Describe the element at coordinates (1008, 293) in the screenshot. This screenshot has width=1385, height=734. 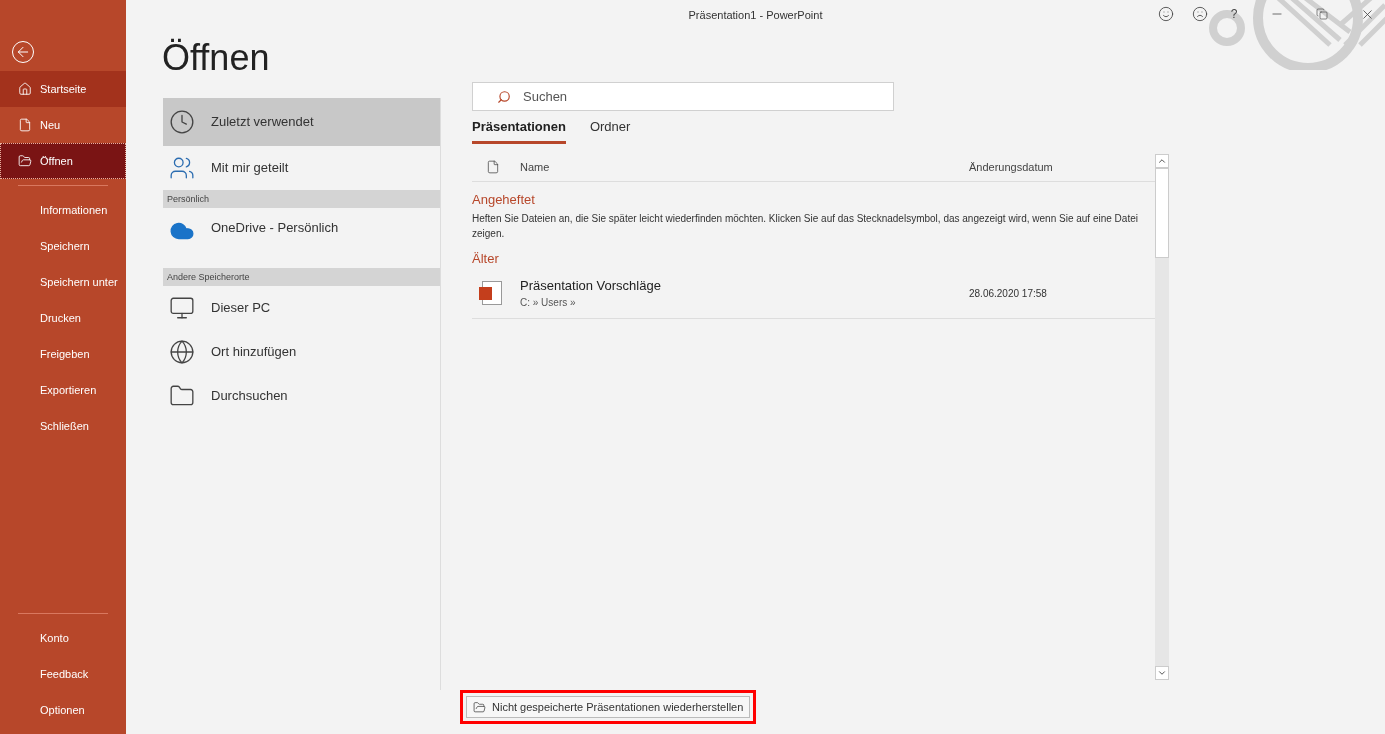
I see `file-date: 28.06.2020 17:58` at that location.